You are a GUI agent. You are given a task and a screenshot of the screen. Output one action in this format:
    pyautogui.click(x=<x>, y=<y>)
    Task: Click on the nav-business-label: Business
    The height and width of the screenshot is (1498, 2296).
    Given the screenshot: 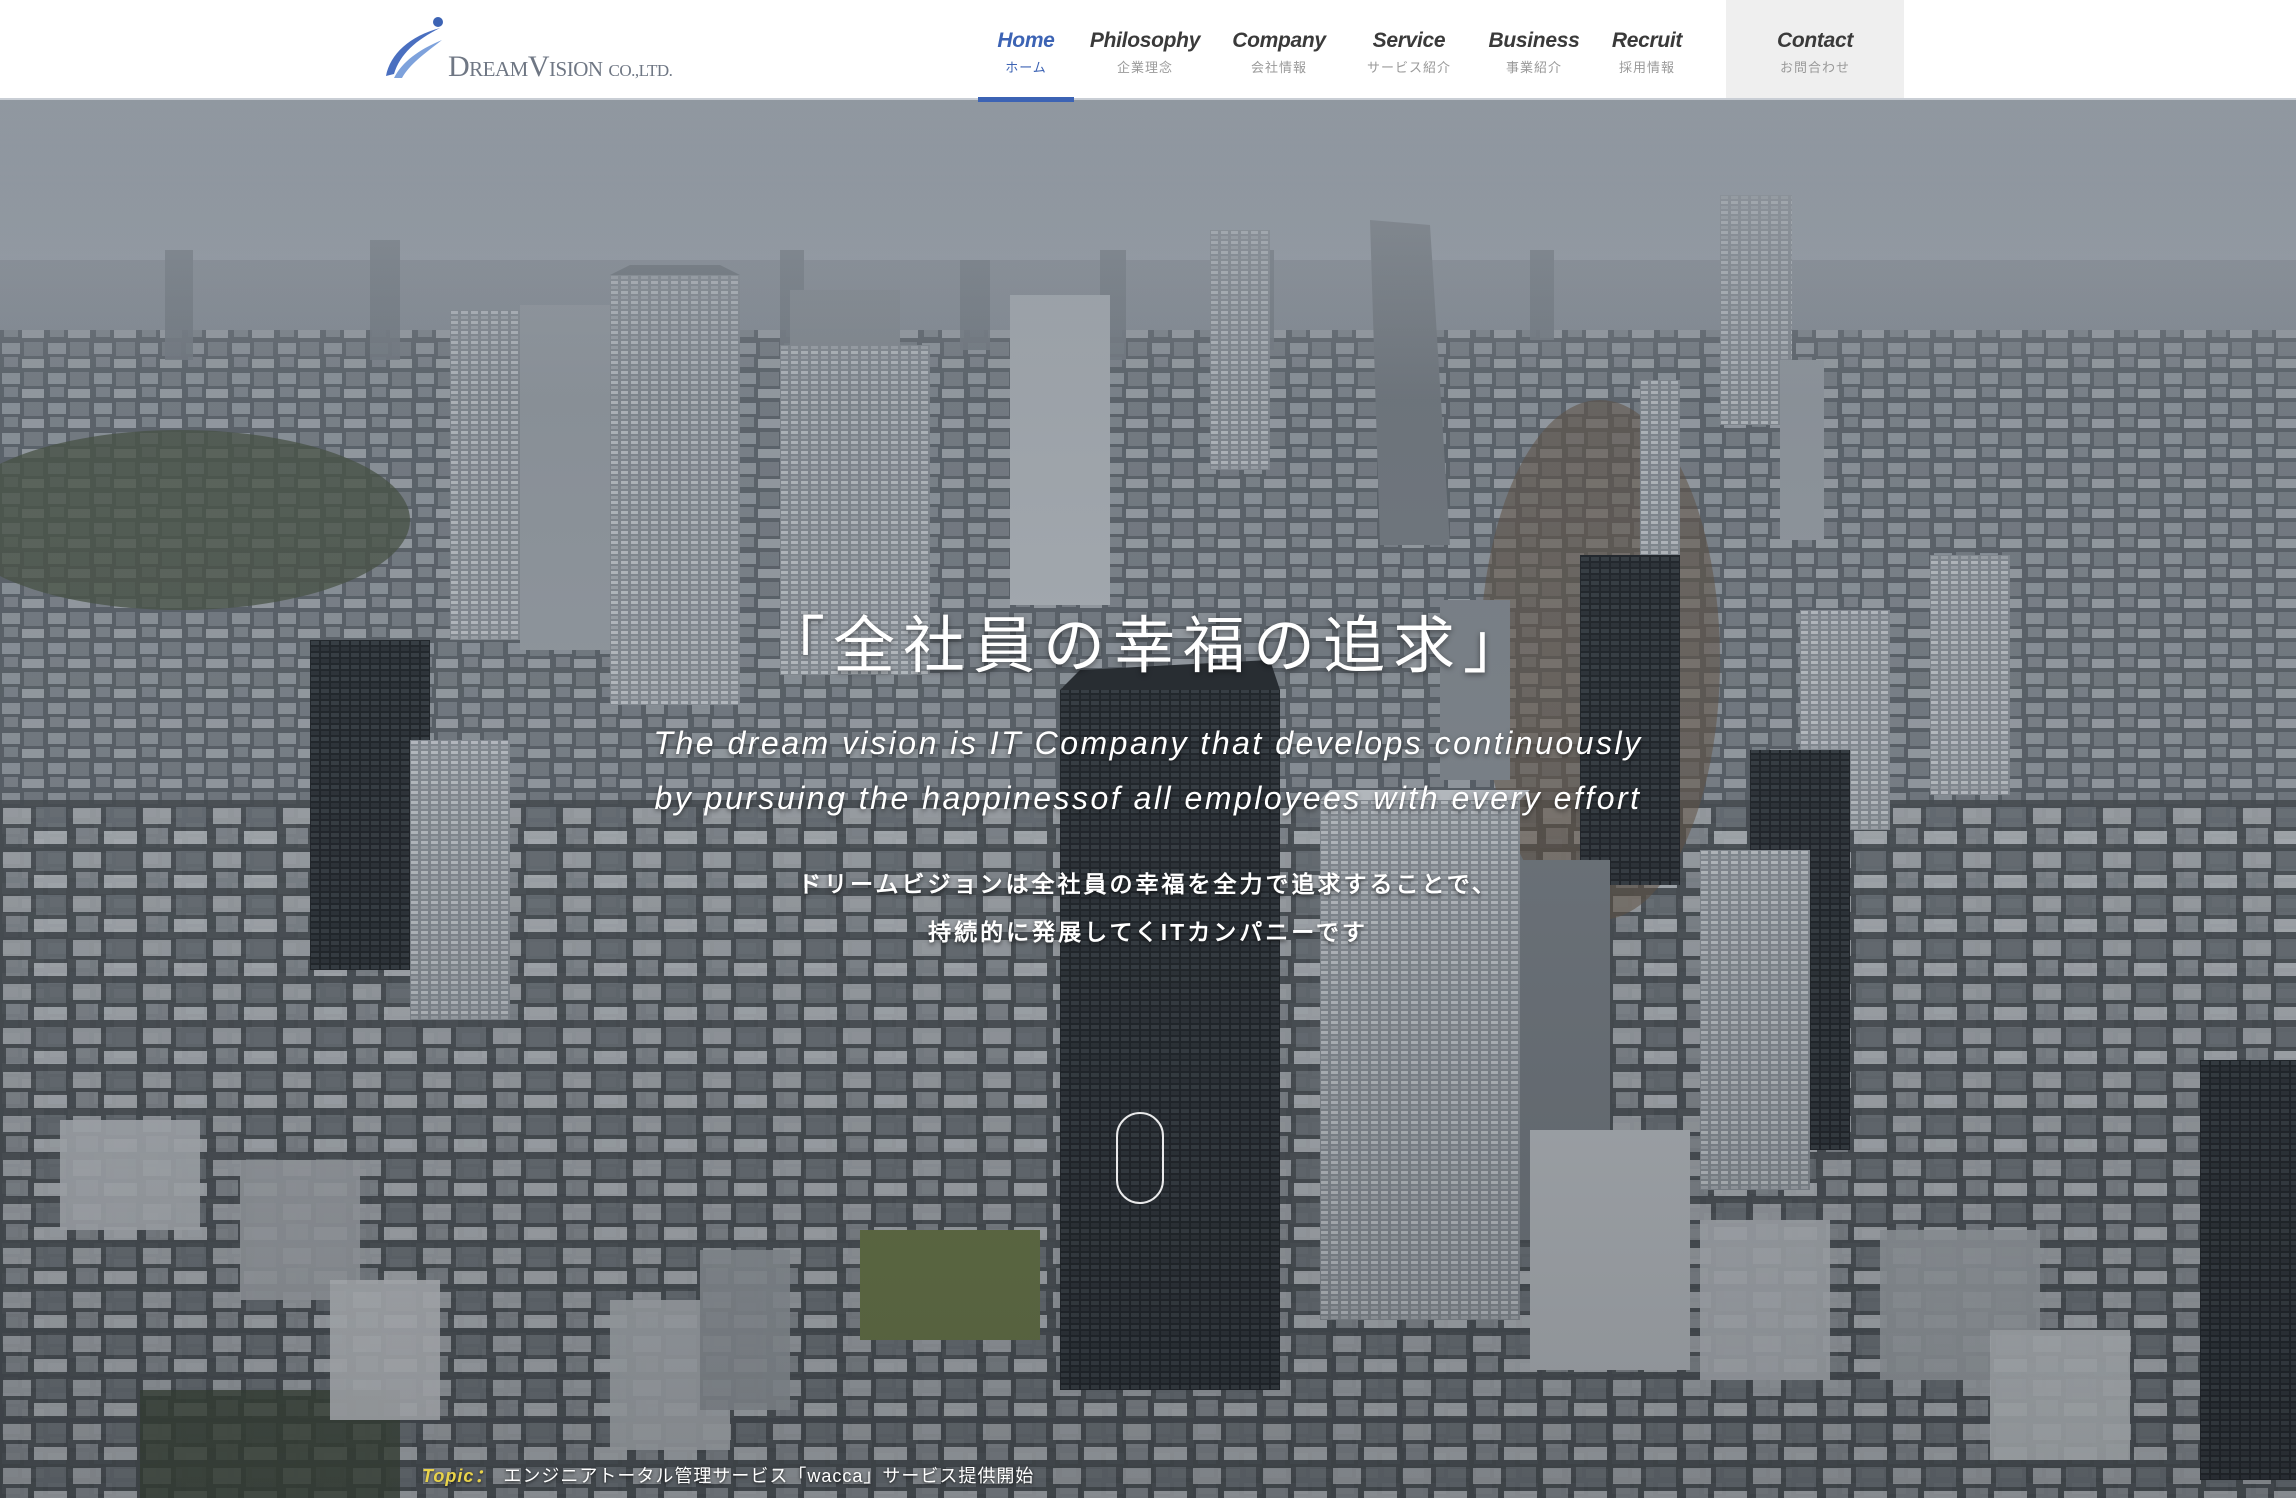 What is the action you would take?
    pyautogui.click(x=1534, y=40)
    